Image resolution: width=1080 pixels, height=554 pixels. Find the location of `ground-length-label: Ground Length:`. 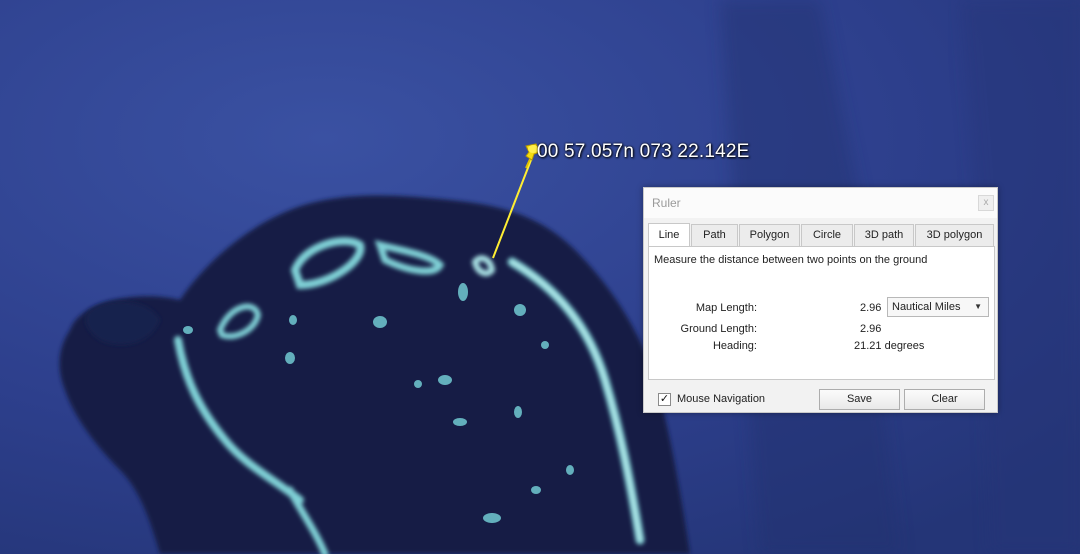

ground-length-label: Ground Length: is located at coordinates (718, 329).